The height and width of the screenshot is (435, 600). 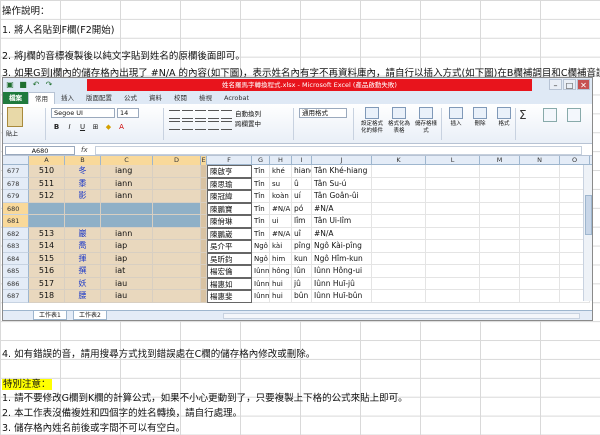 I want to click on cell-h: him, so click(x=281, y=258).